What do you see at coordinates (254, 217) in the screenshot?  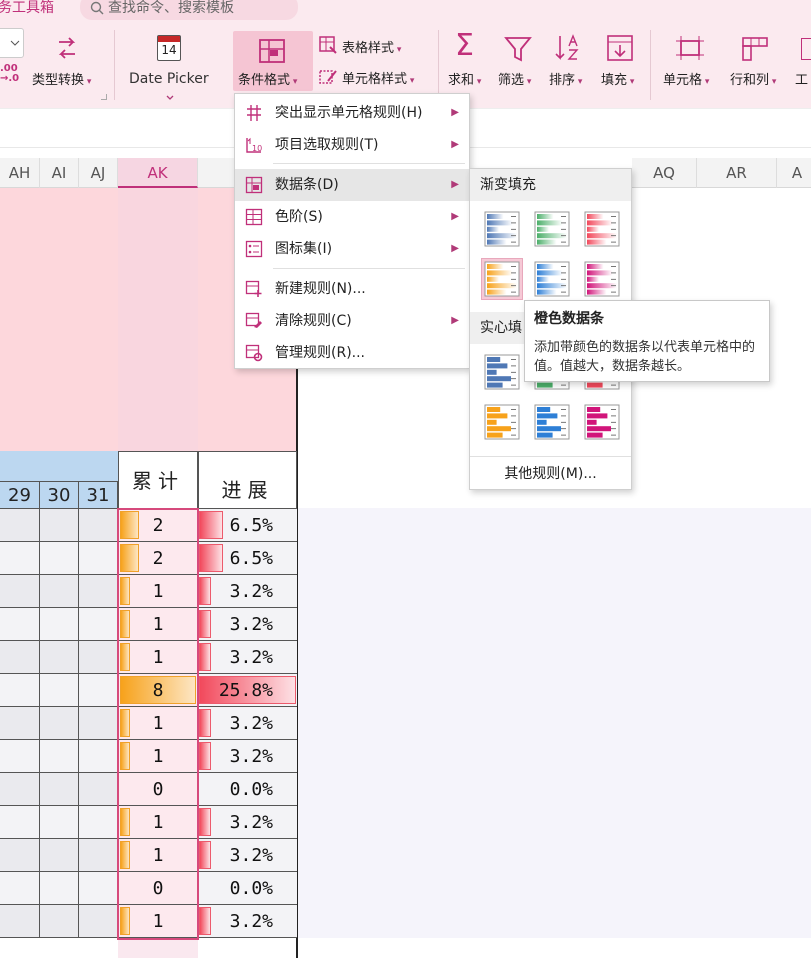 I see `color-scale-icon` at bounding box center [254, 217].